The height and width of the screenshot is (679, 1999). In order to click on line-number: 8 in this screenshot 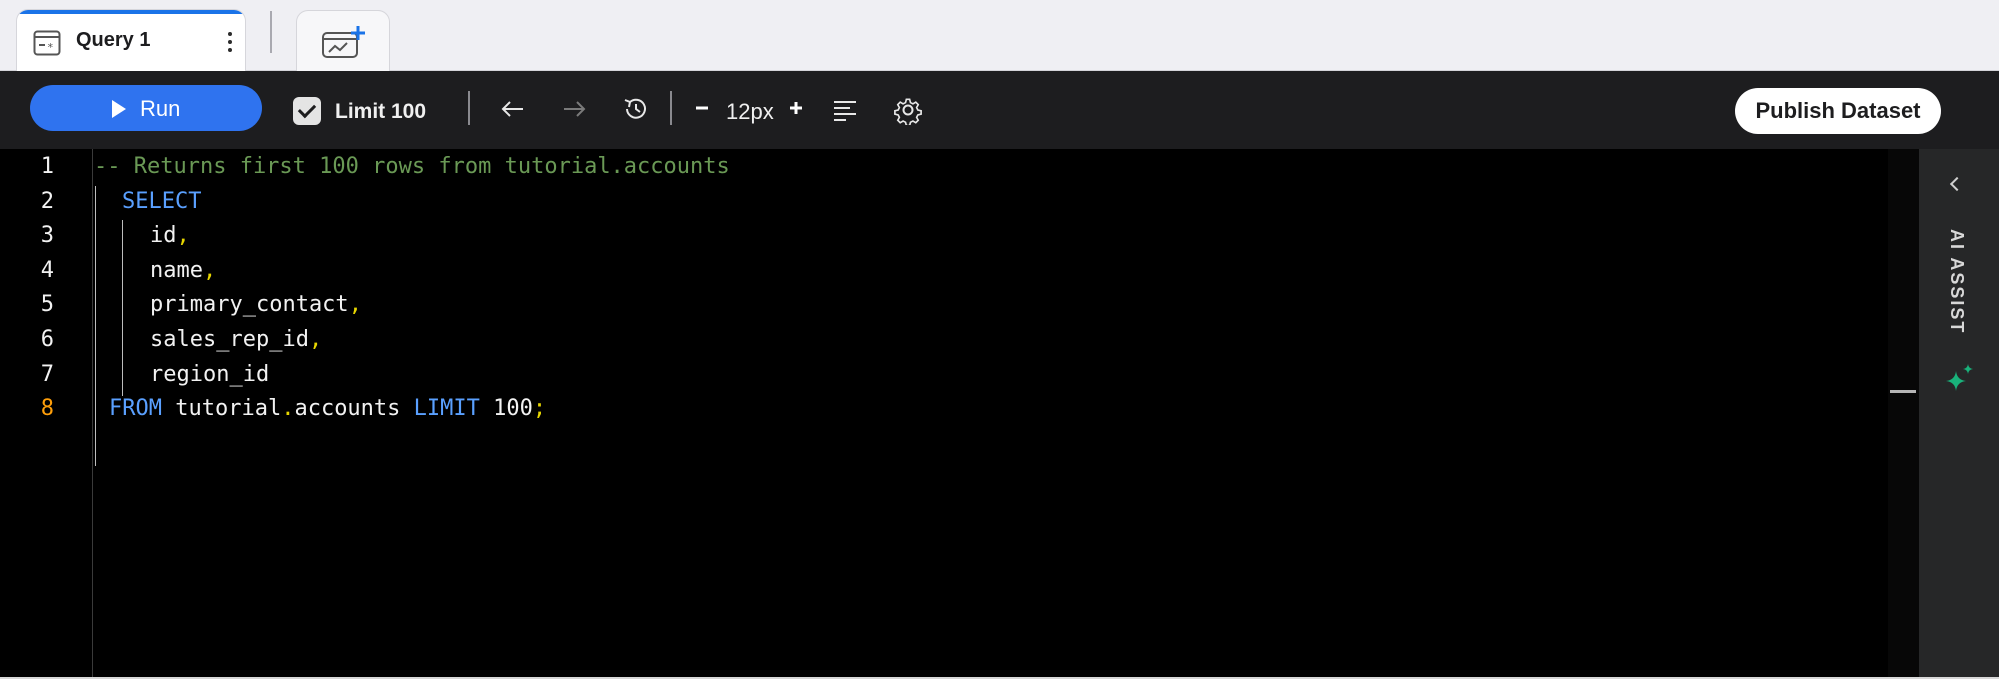, I will do `click(47, 409)`.